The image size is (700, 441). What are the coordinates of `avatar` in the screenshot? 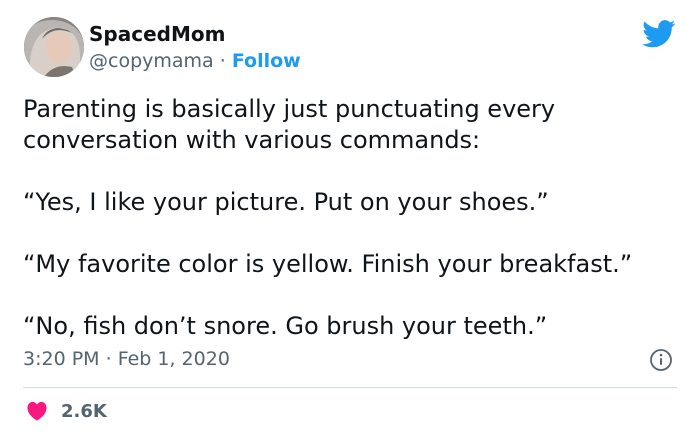 It's located at (54, 47).